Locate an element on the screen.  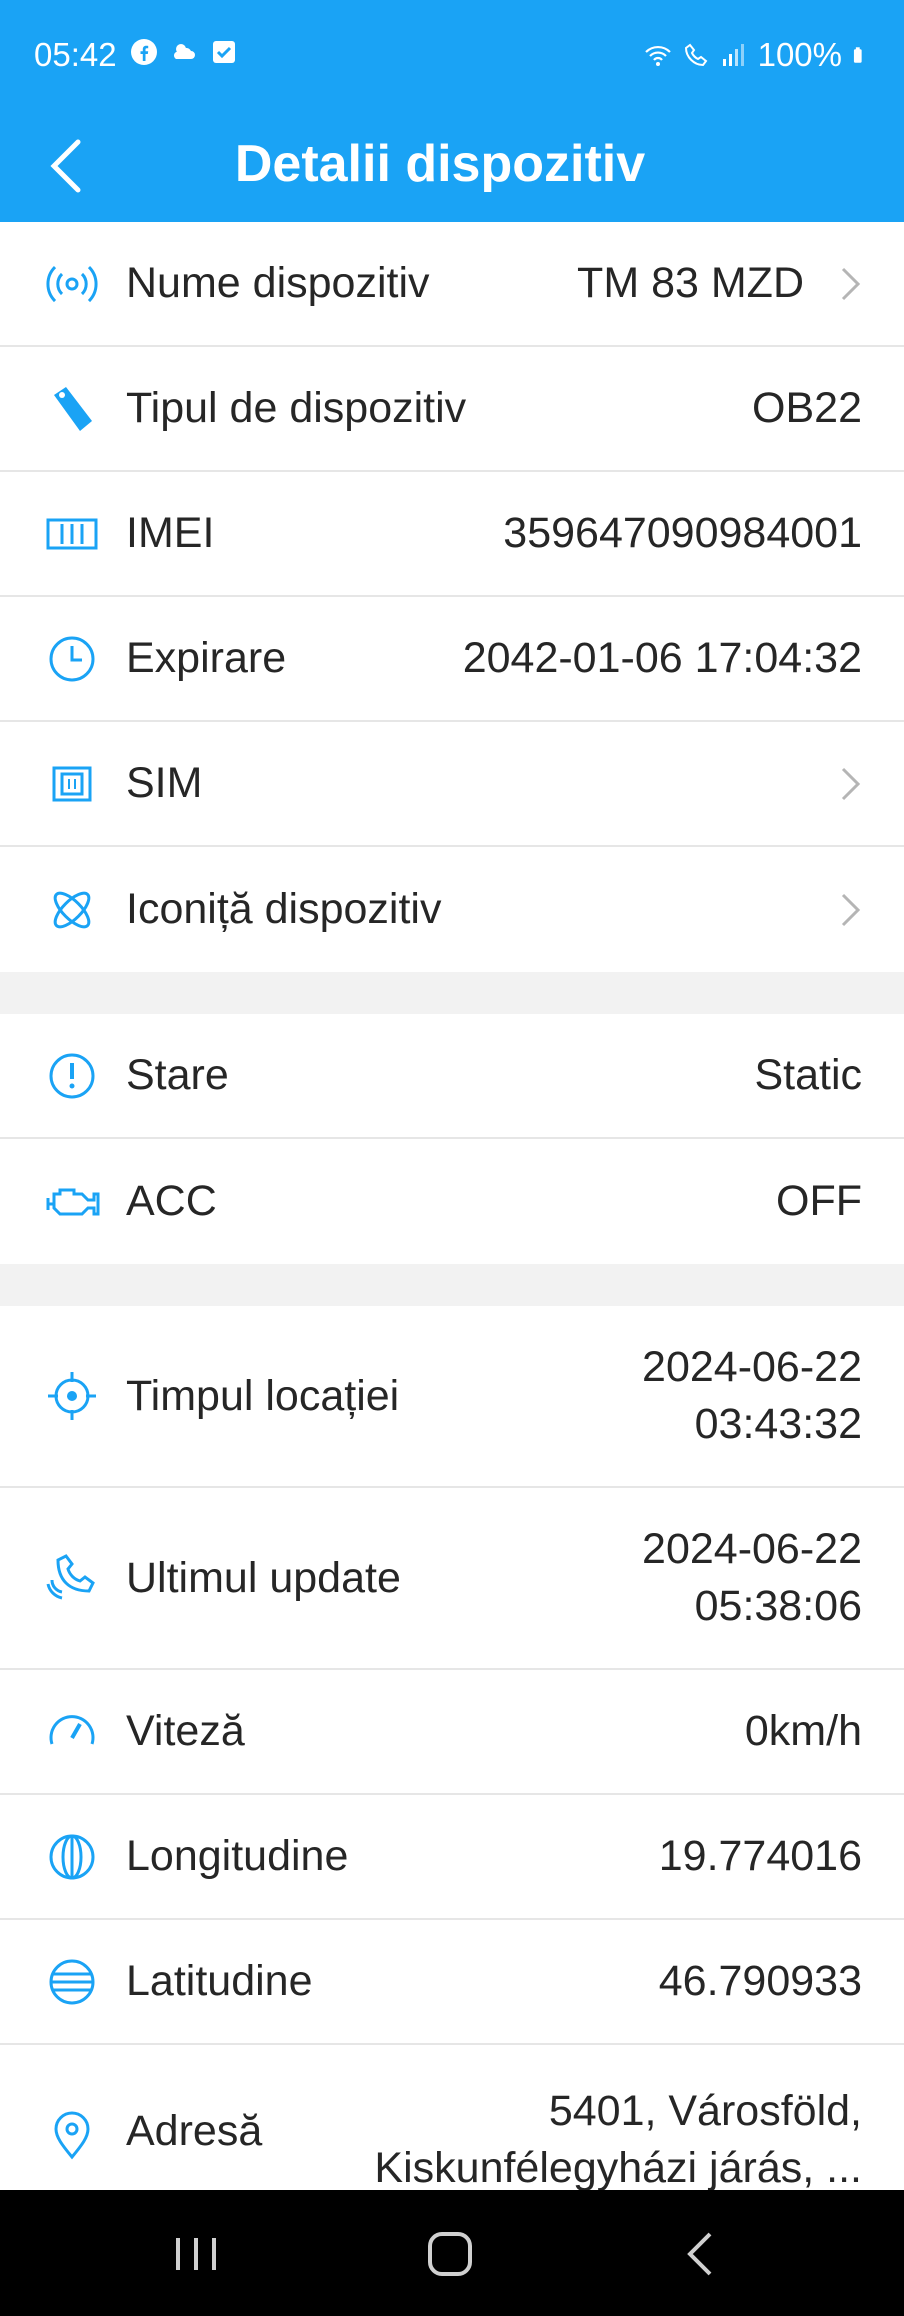
status-right-icons: 100% is located at coordinates (757, 55).